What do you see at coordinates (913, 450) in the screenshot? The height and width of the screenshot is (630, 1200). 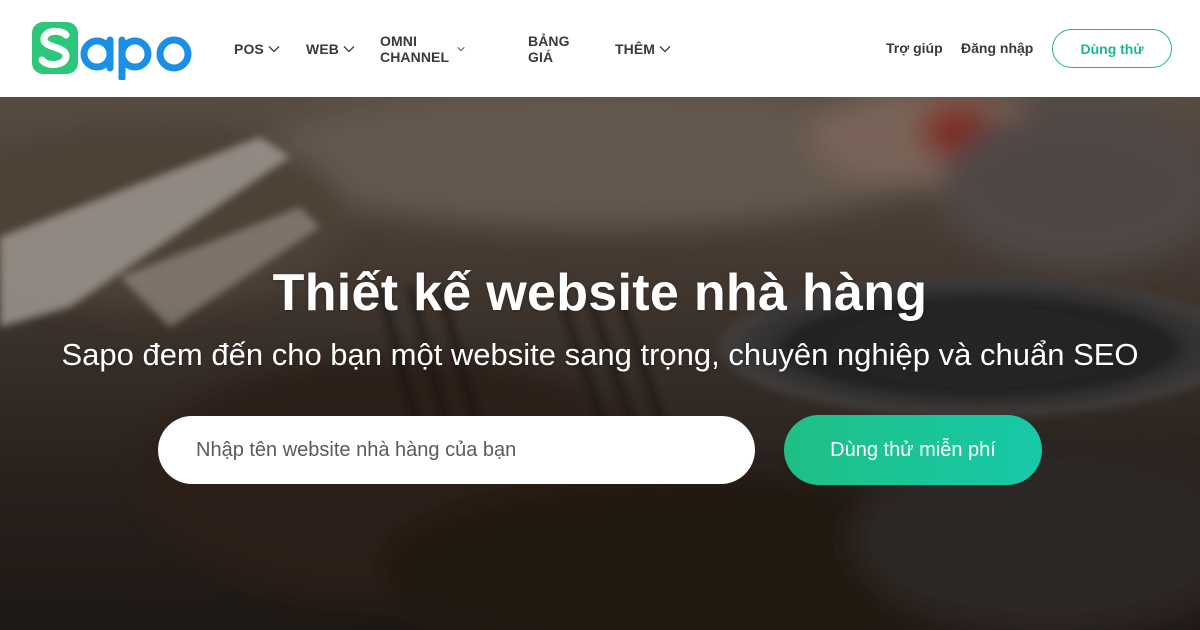 I see `free-trial-button: Dùng thử miễn phí` at bounding box center [913, 450].